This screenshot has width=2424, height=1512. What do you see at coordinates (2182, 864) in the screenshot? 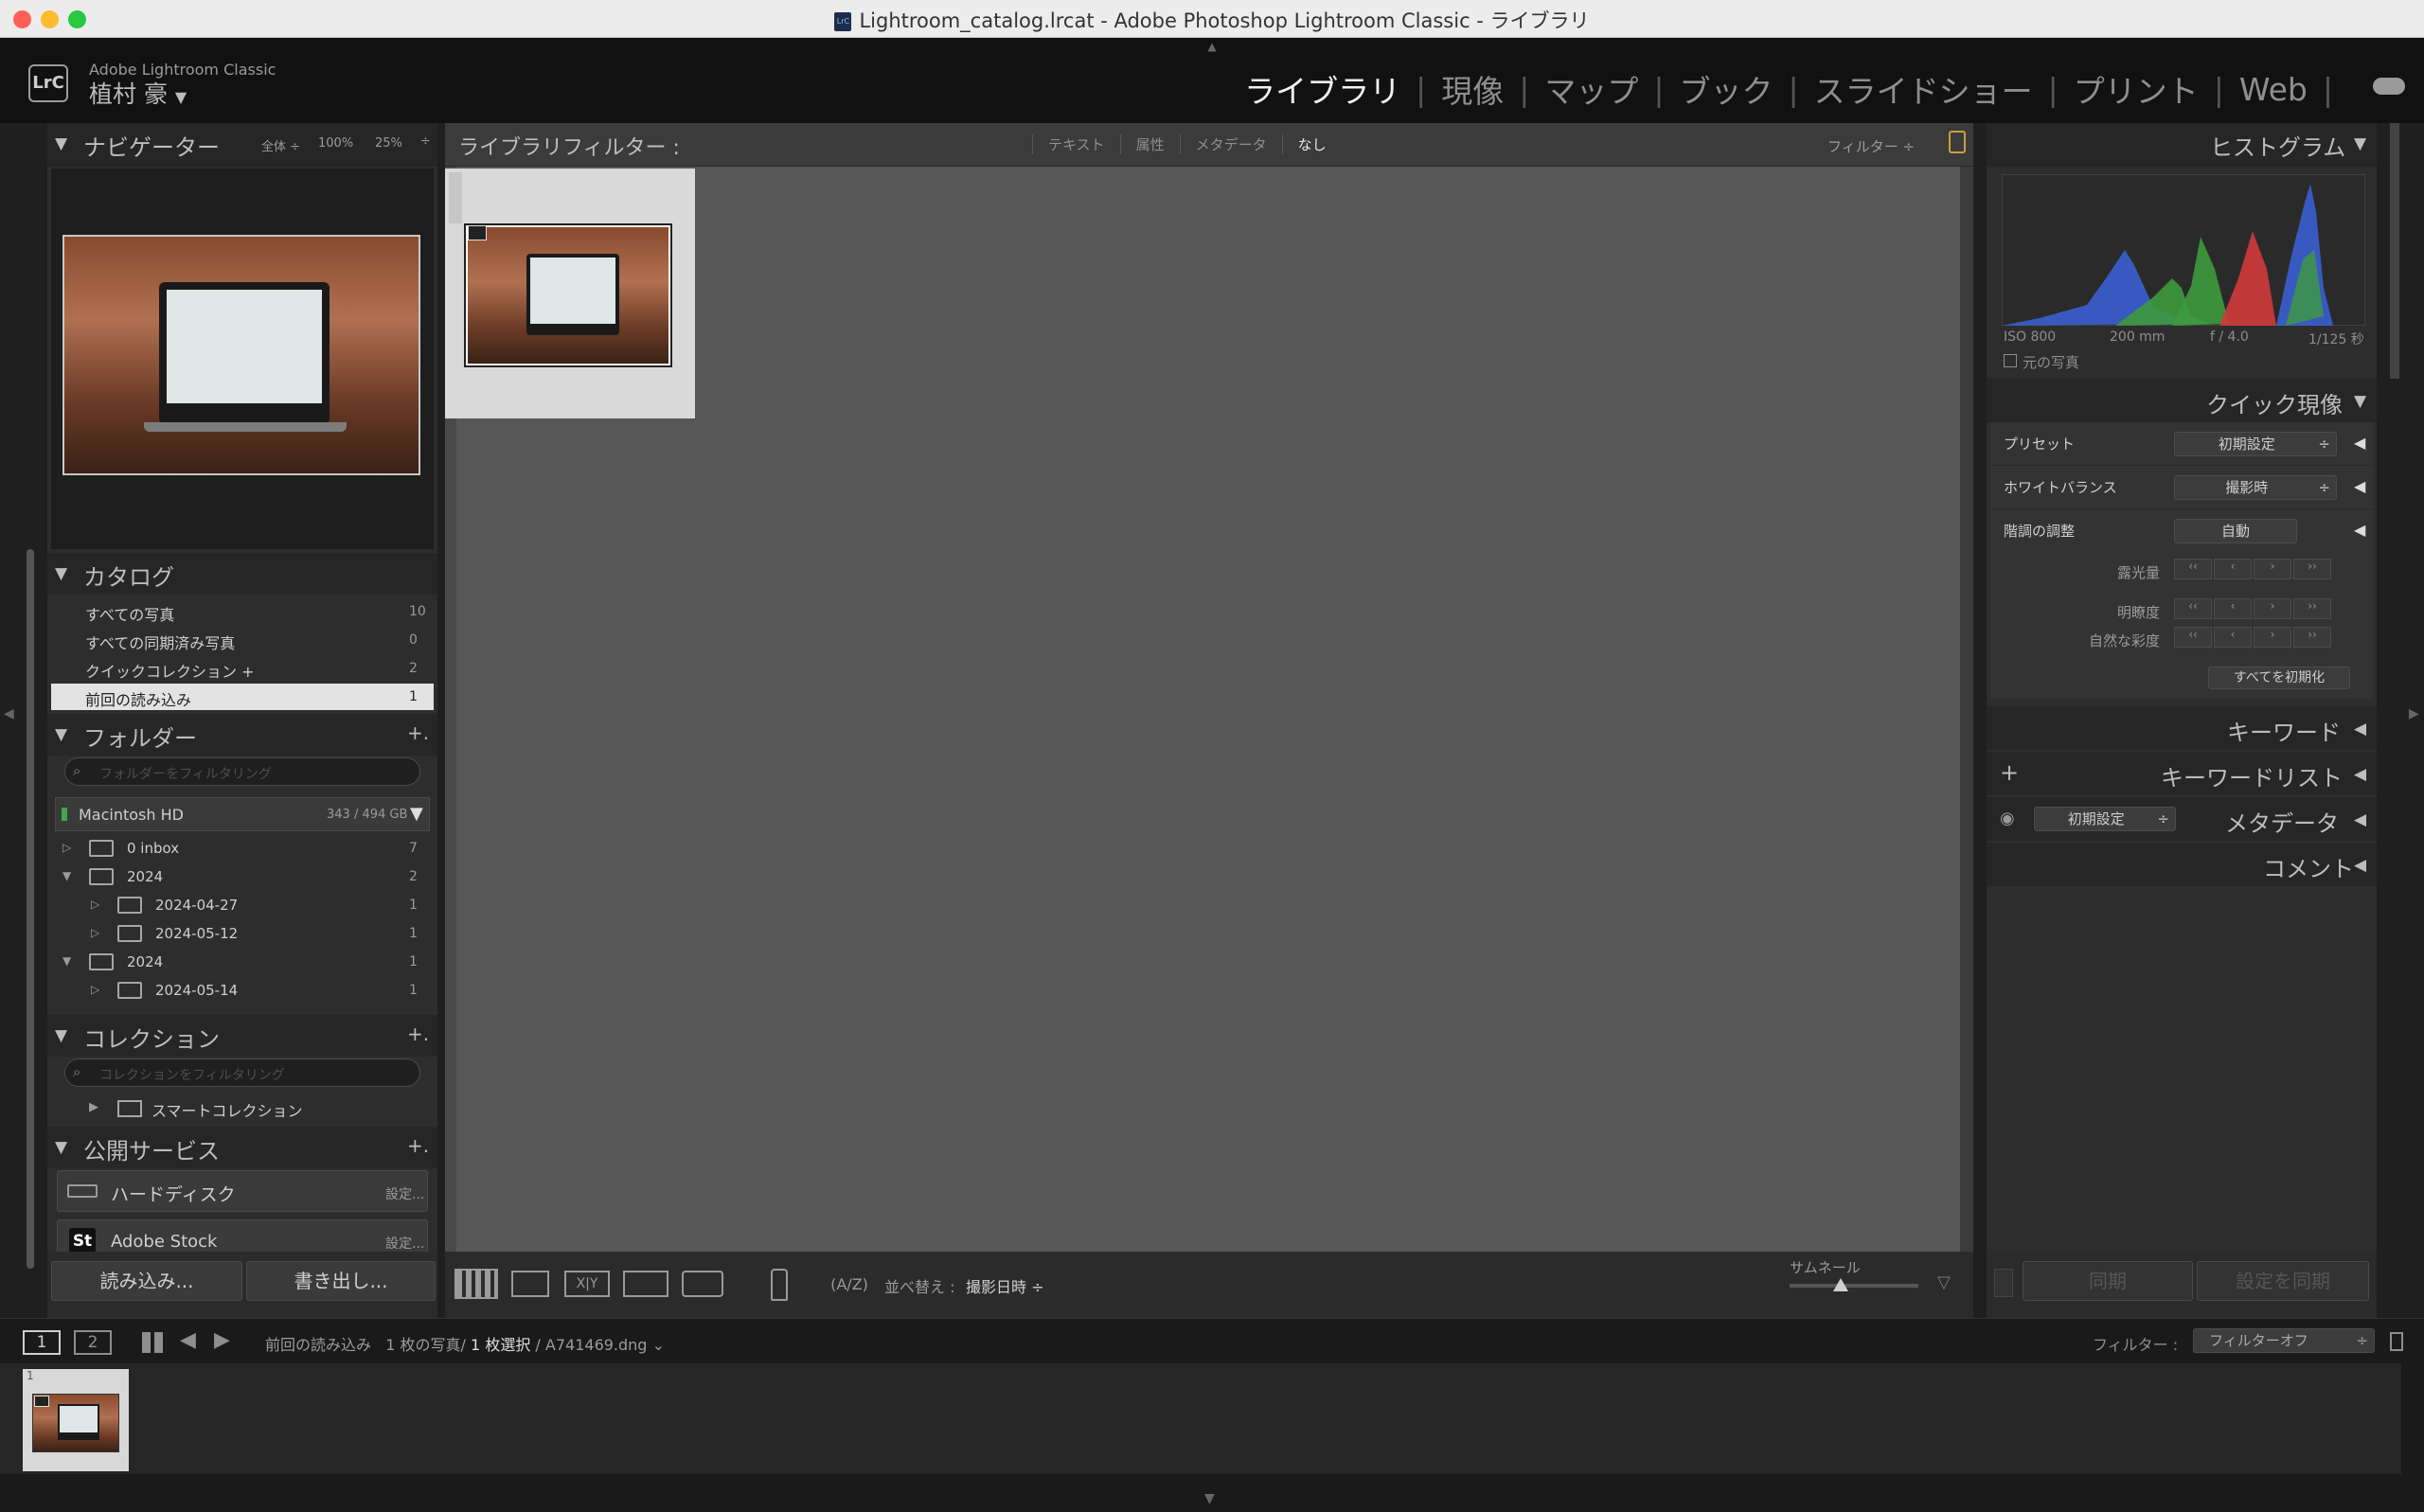
I see `comments-header: コメント ◀` at bounding box center [2182, 864].